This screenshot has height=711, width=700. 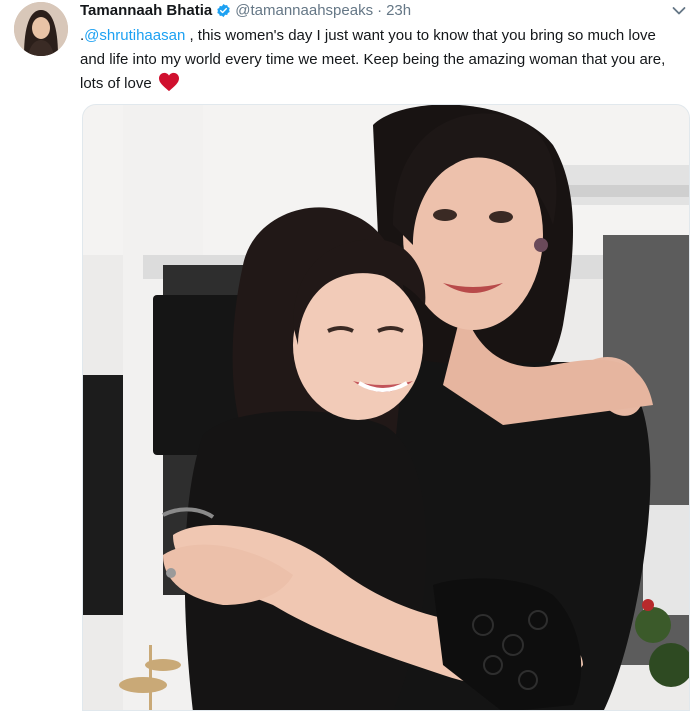 I want to click on tweet-header: Tamannaah Bhatia @tamannaahspeaks · 23h, so click(x=245, y=10).